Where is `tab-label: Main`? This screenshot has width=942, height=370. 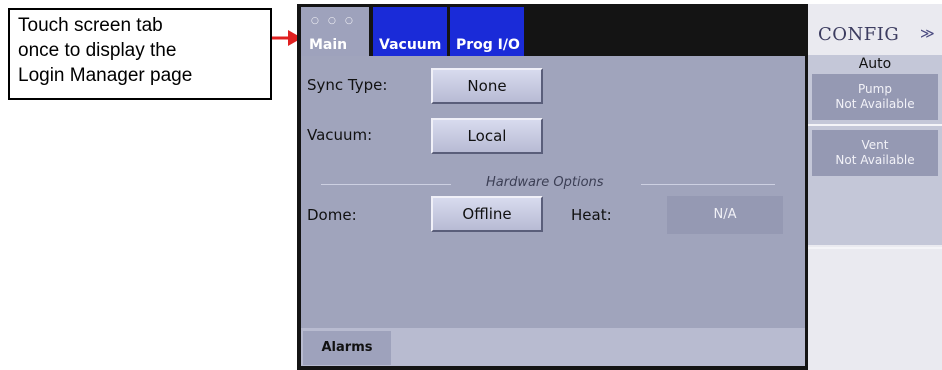
tab-label: Main is located at coordinates (328, 45).